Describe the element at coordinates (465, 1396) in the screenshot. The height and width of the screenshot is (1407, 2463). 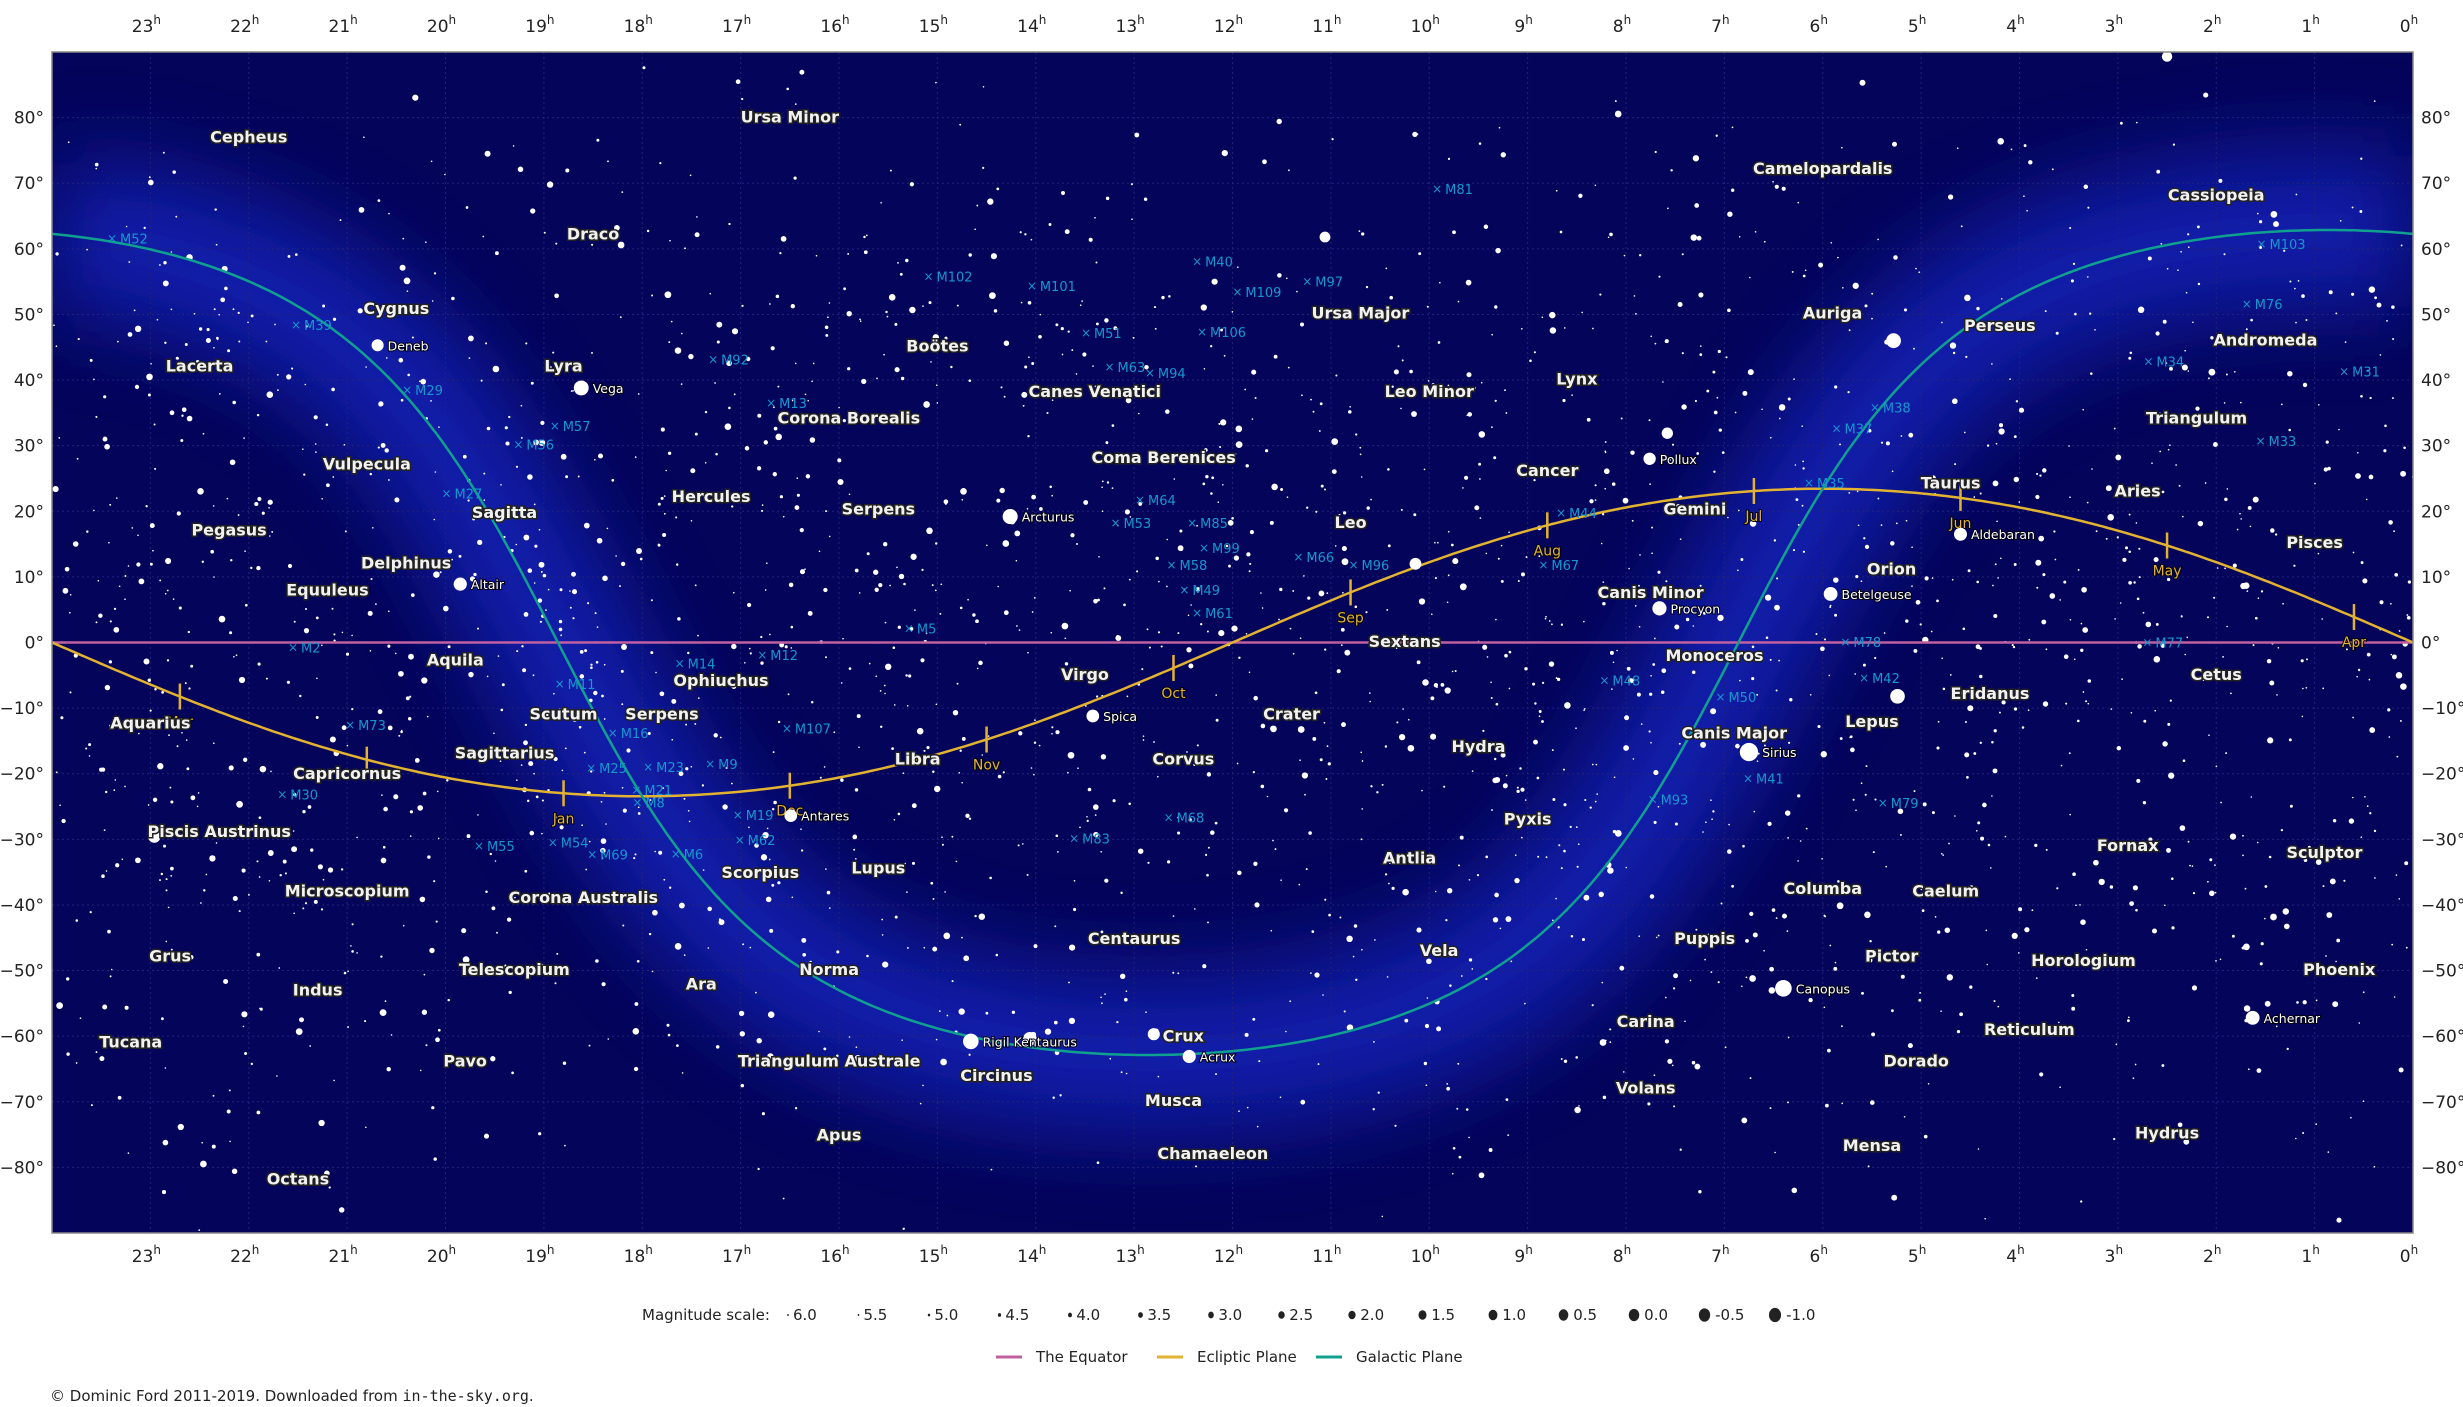
I see `site-link: in-the-sky.org` at that location.